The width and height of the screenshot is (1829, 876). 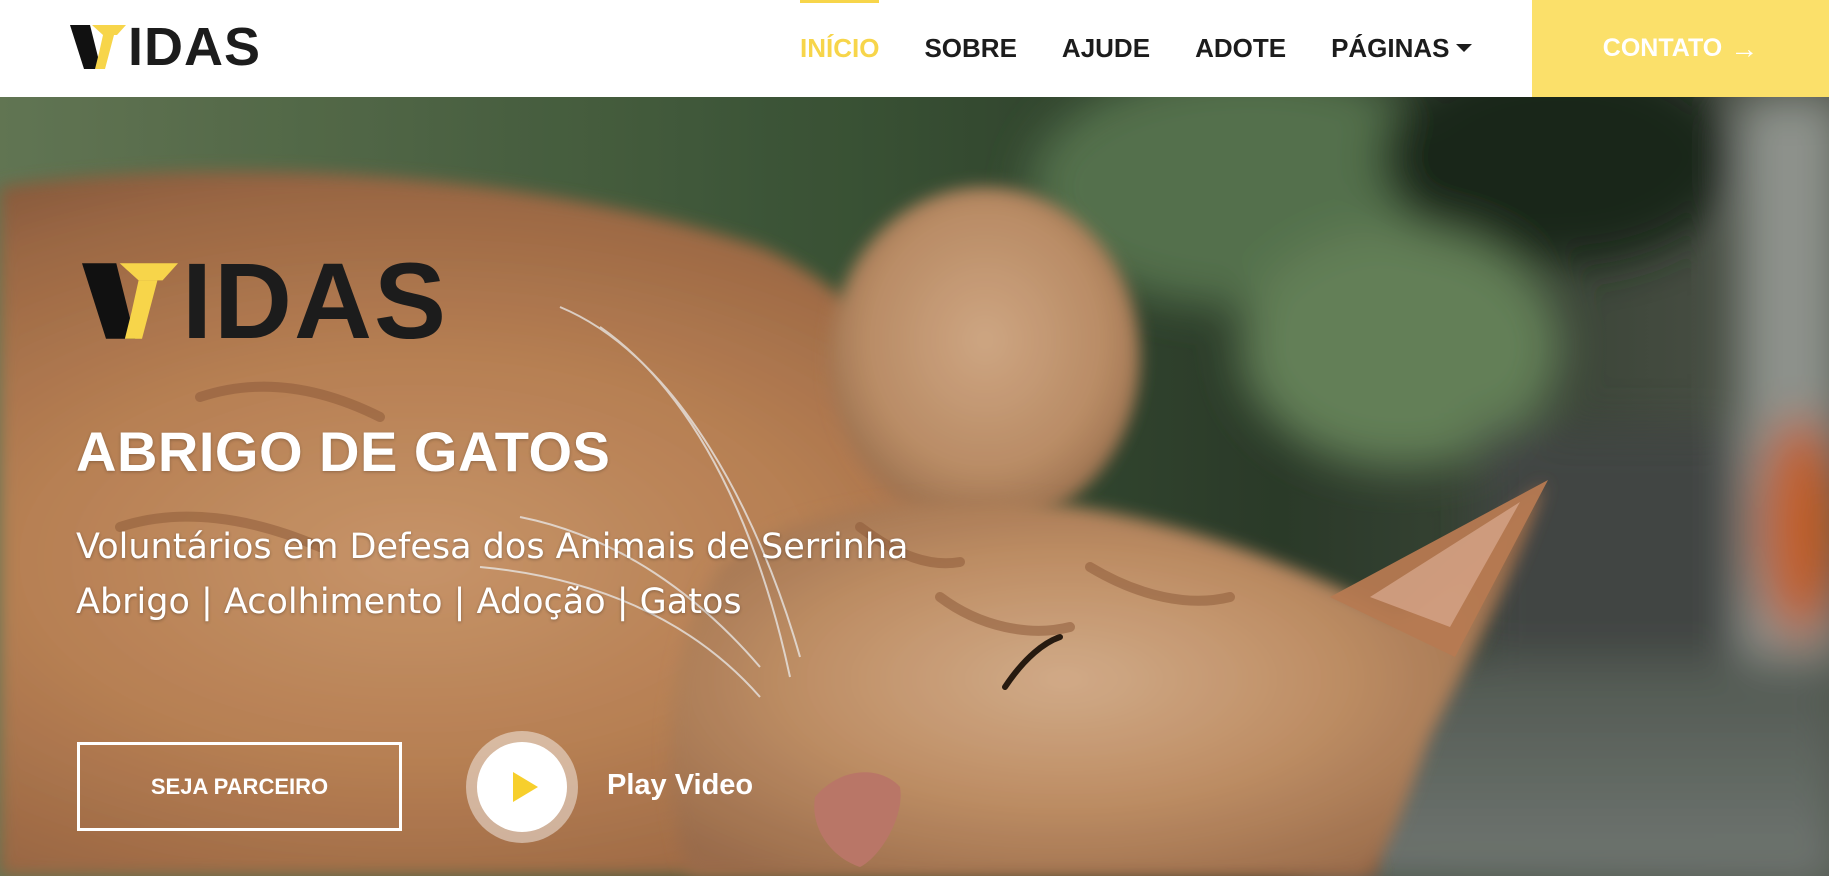 I want to click on nav-item-sobre: SOBRE, so click(x=970, y=48).